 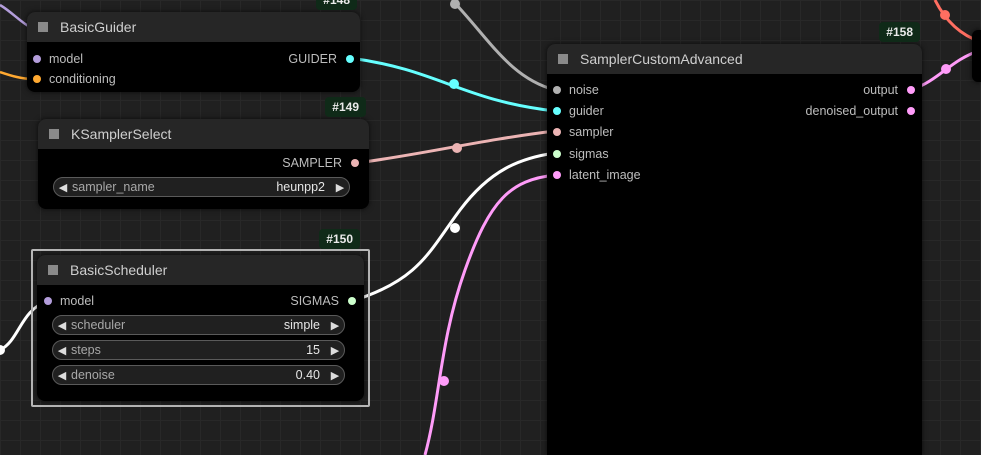 What do you see at coordinates (345, 107) in the screenshot?
I see `node-id-badge: #149` at bounding box center [345, 107].